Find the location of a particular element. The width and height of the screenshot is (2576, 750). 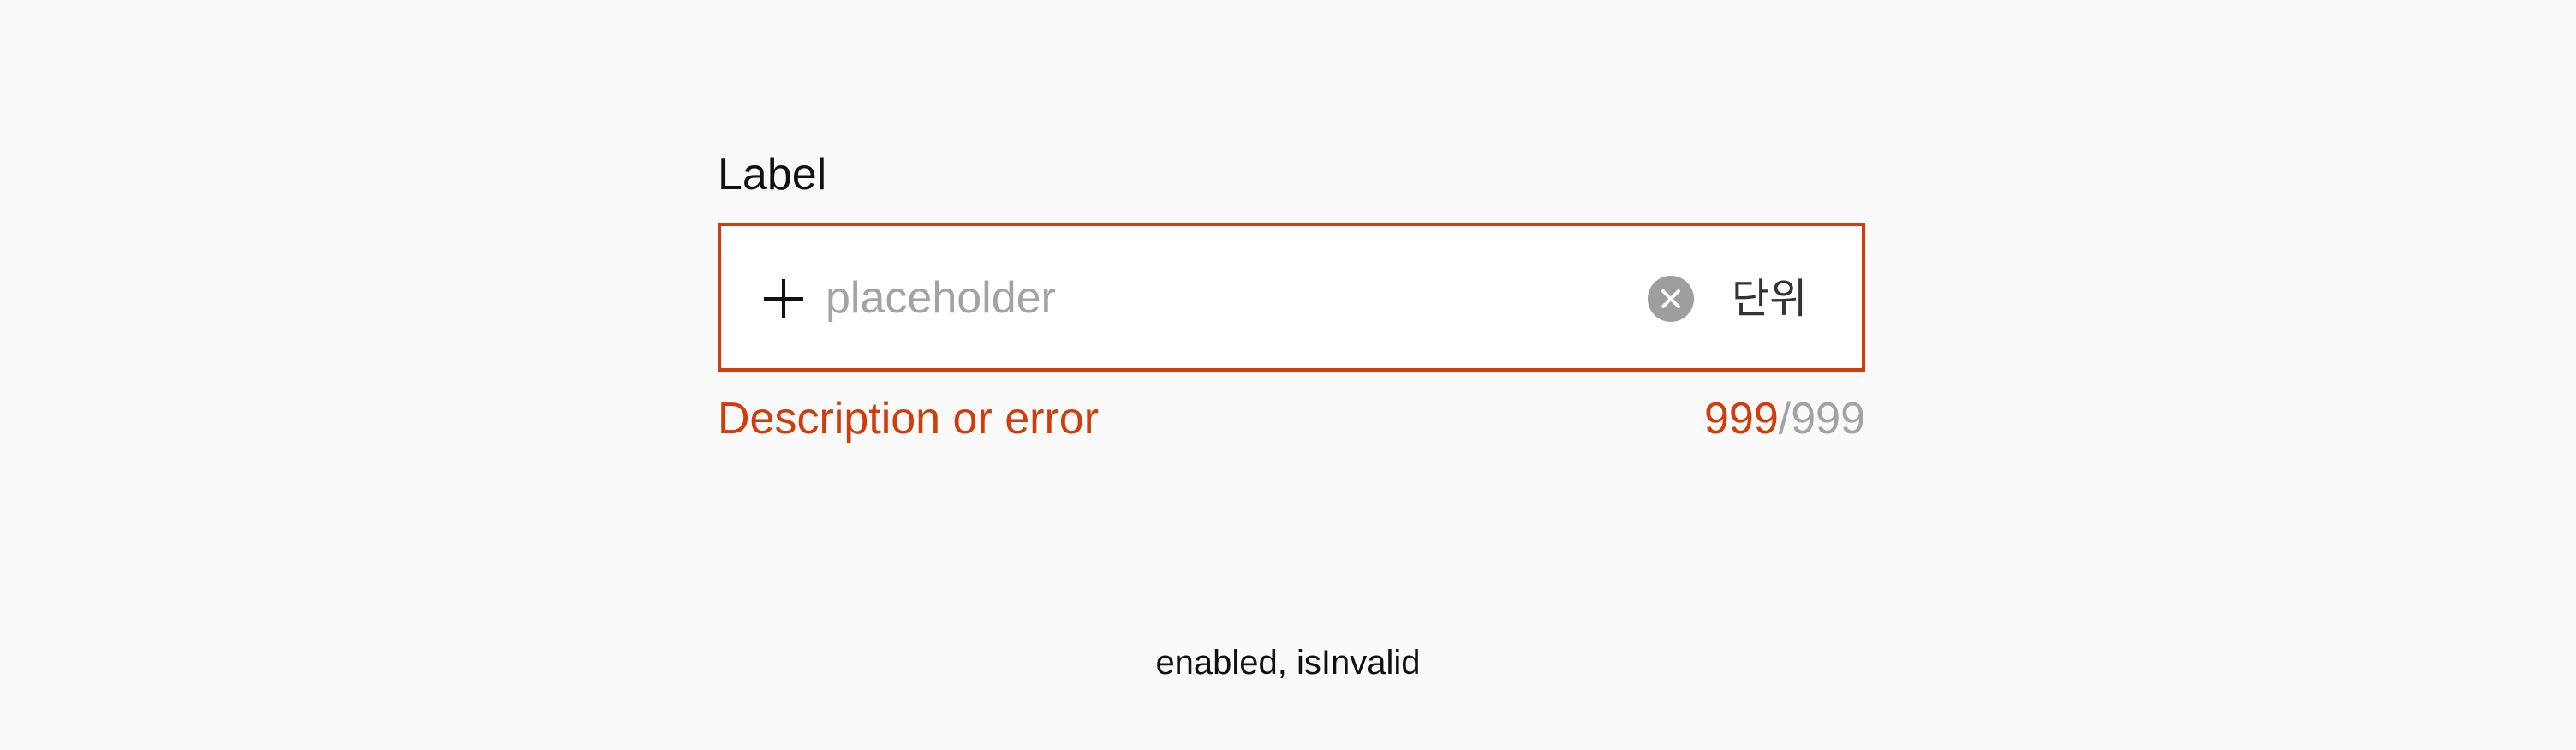

state-caption: enabled, isInvalid is located at coordinates (1288, 663).